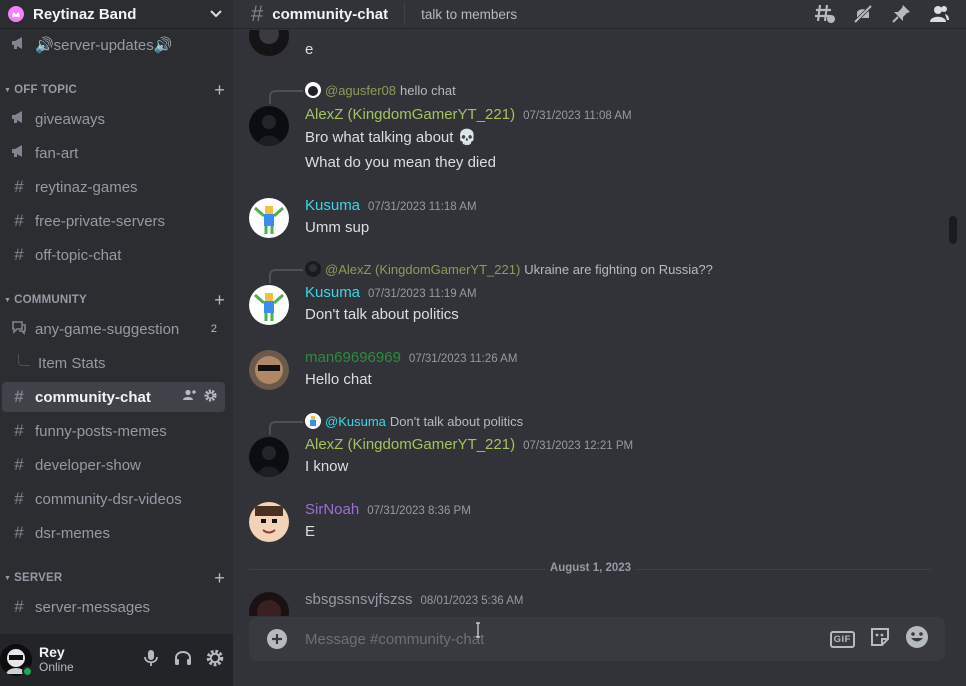 Image resolution: width=966 pixels, height=686 pixels. I want to click on channel-community-dsr-videos: # community-dsr-videos, so click(113, 499).